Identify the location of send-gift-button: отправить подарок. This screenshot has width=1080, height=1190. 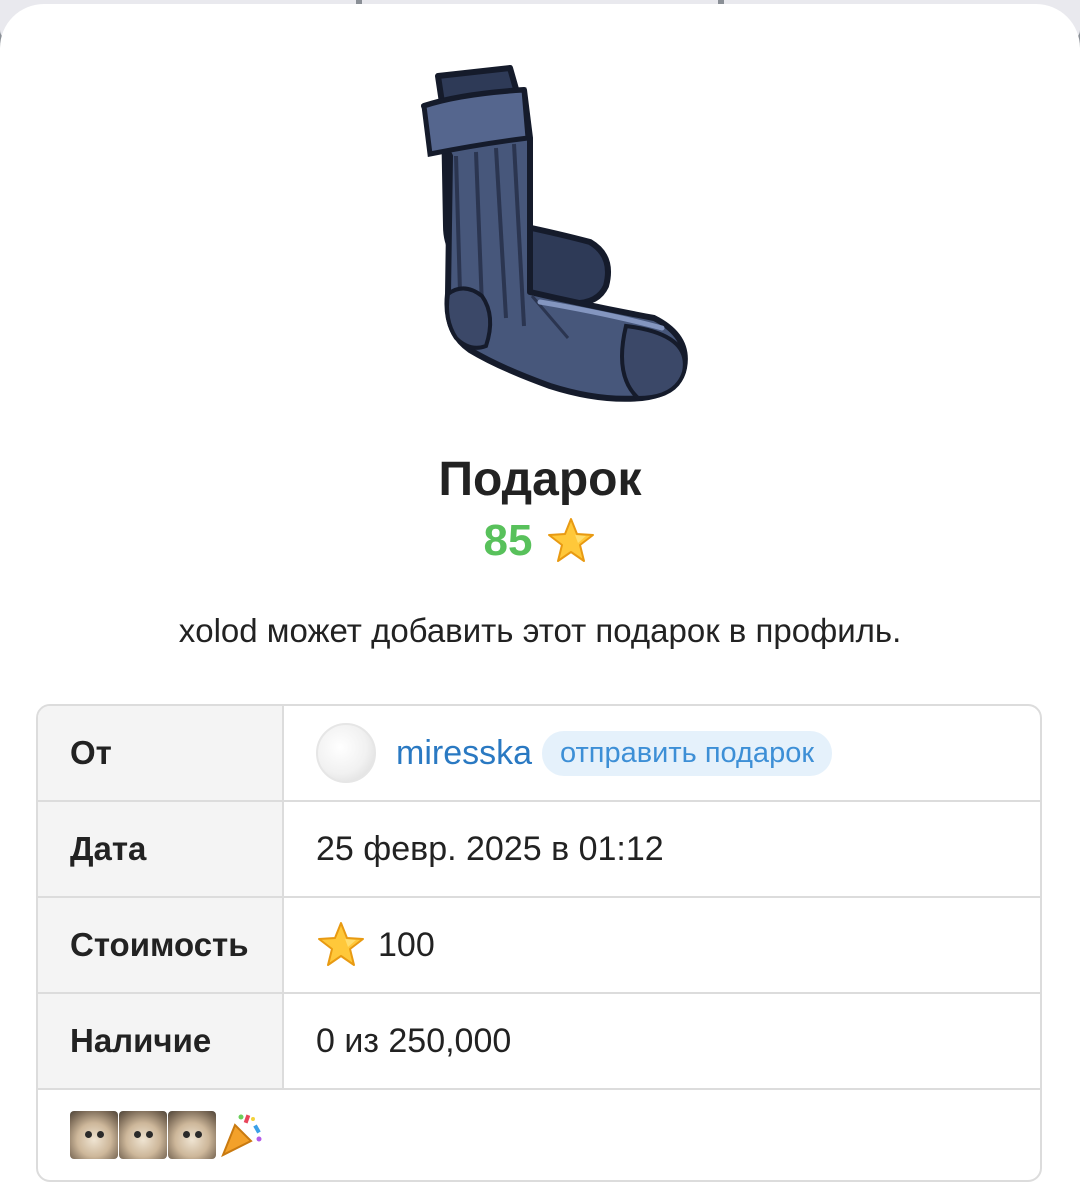
(687, 753).